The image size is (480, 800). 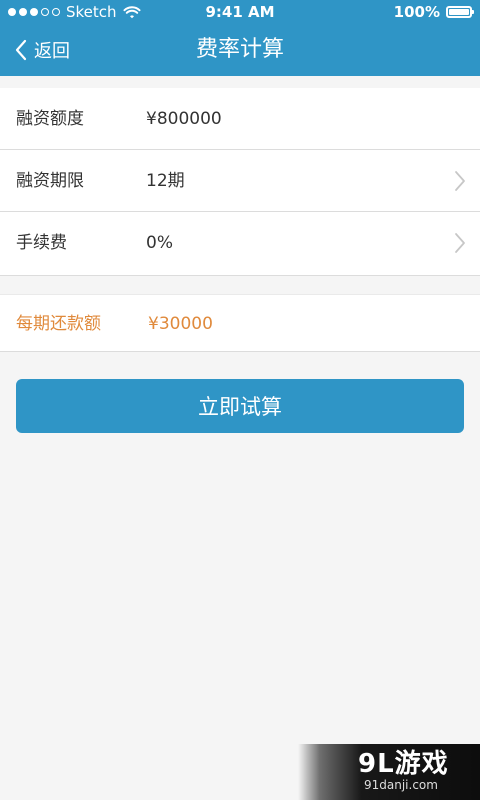 What do you see at coordinates (165, 181) in the screenshot?
I see `row-value: 12期` at bounding box center [165, 181].